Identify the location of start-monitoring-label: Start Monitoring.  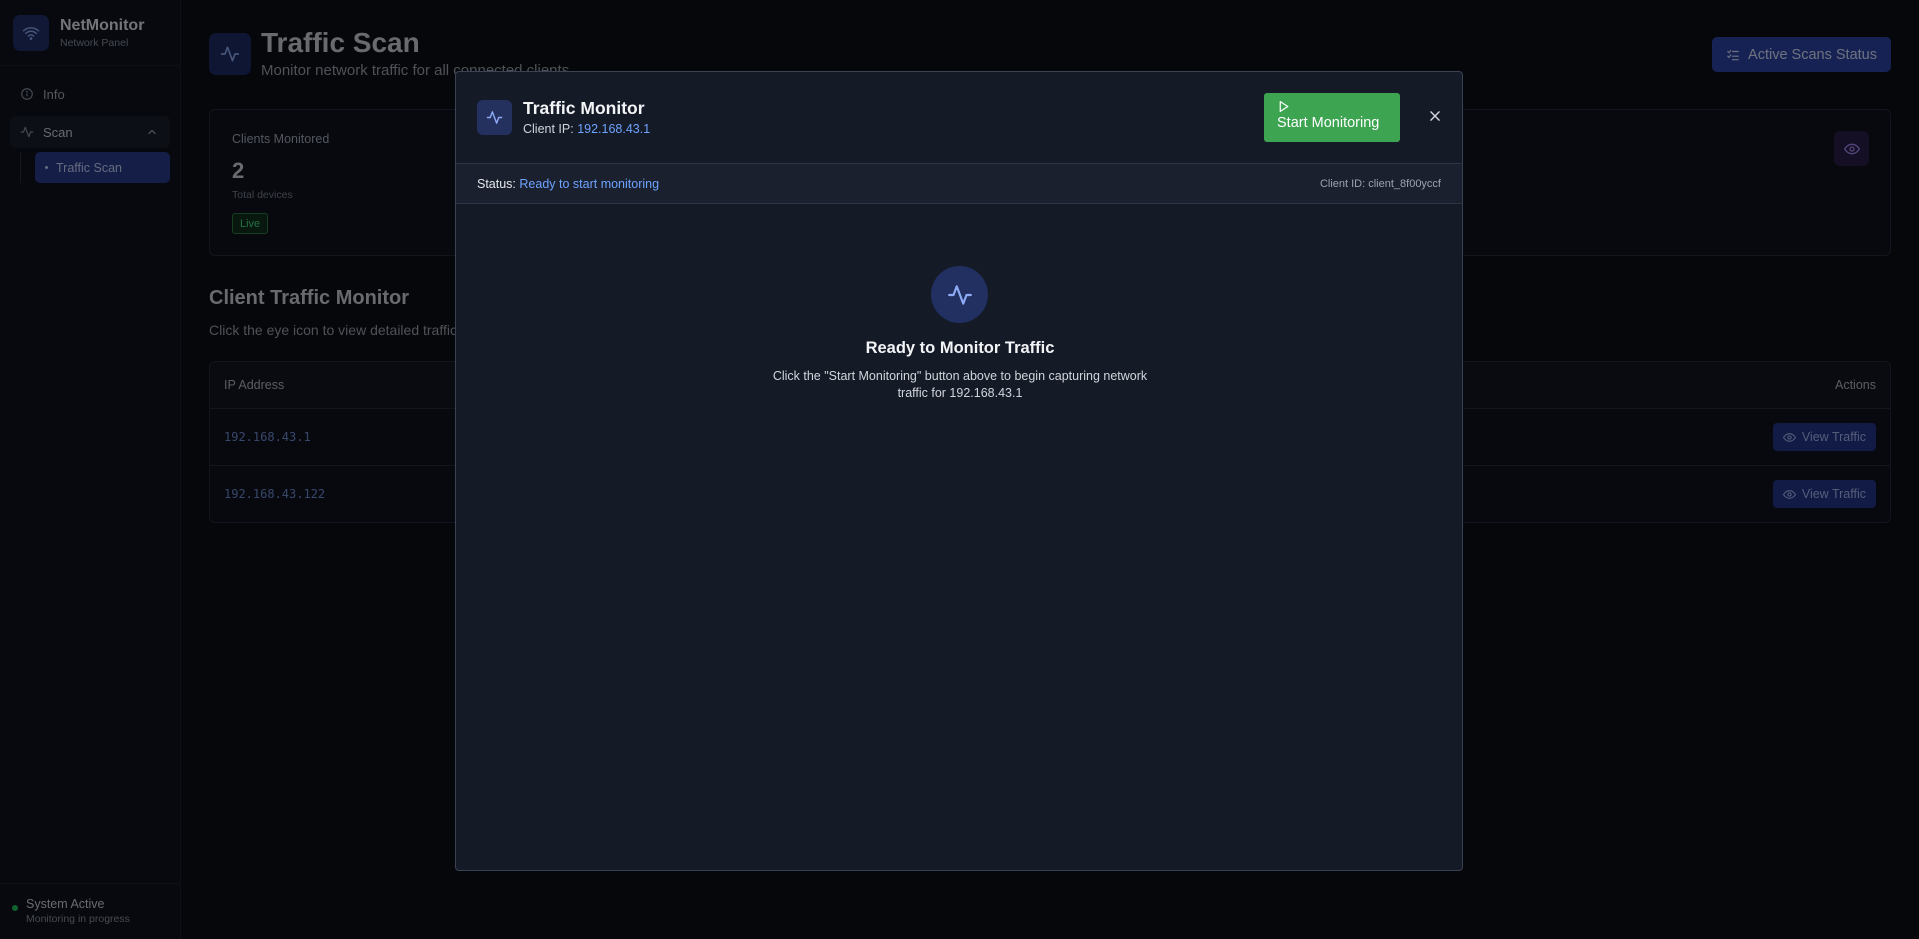
(1328, 123).